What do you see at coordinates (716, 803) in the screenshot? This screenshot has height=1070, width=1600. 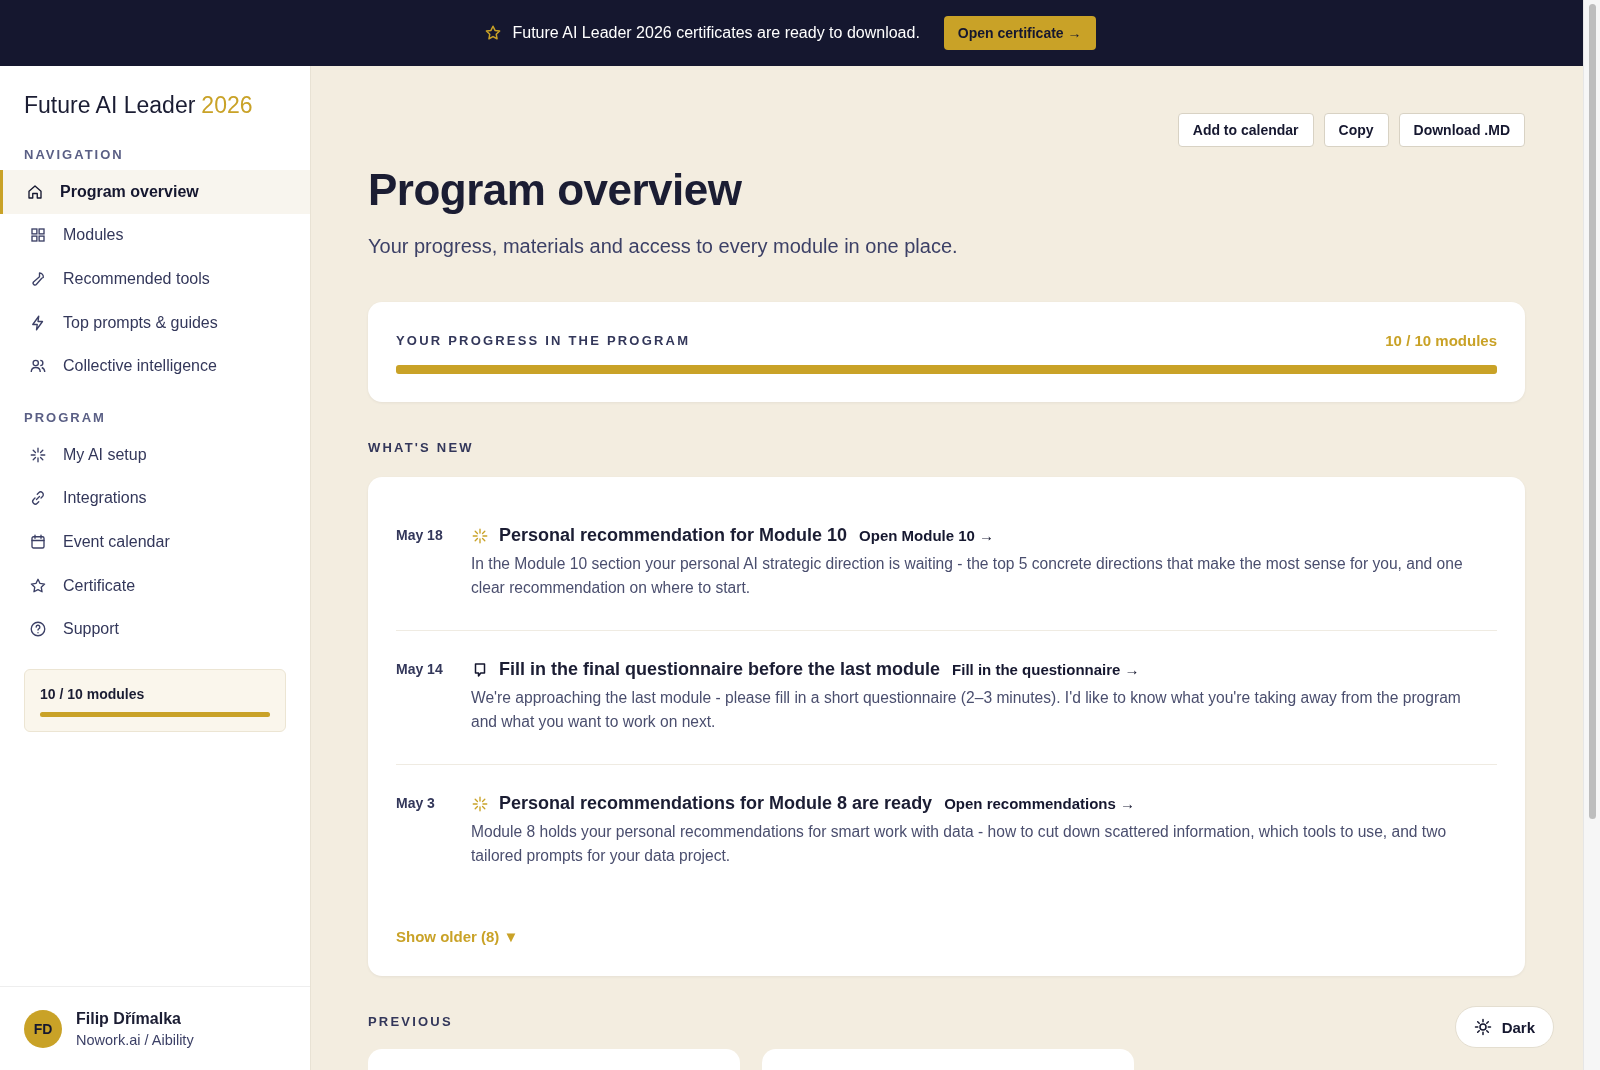 I see `news-title: Personal recommendations for Module 8 are ready` at bounding box center [716, 803].